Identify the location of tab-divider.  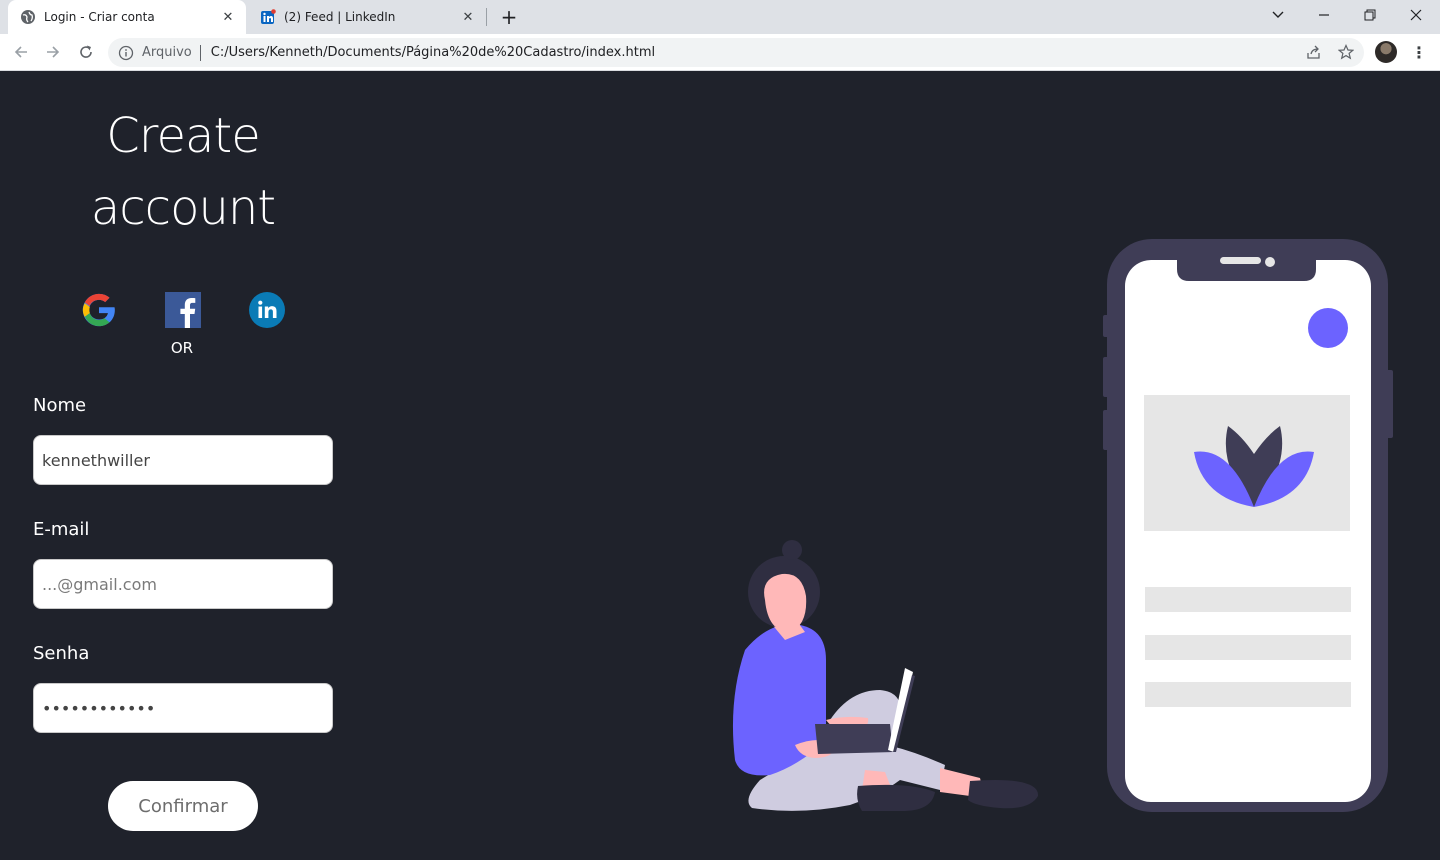
(486, 17).